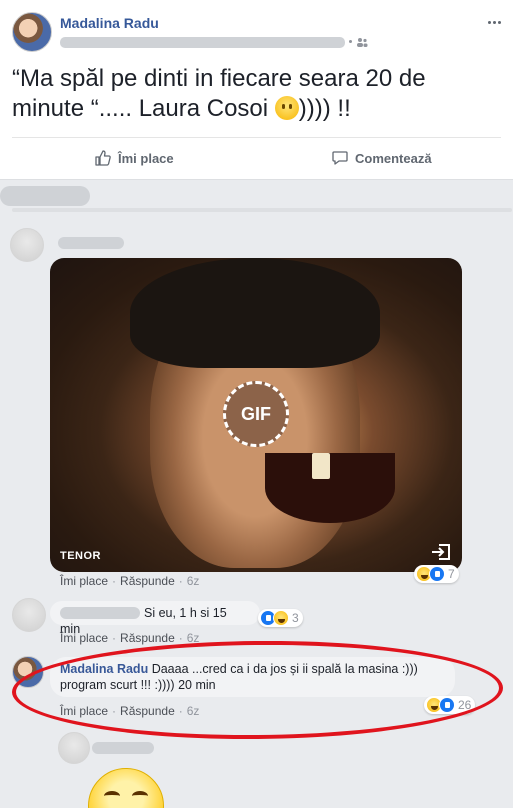  Describe the element at coordinates (257, 690) in the screenshot. I see `red-highlight-annotation` at that location.